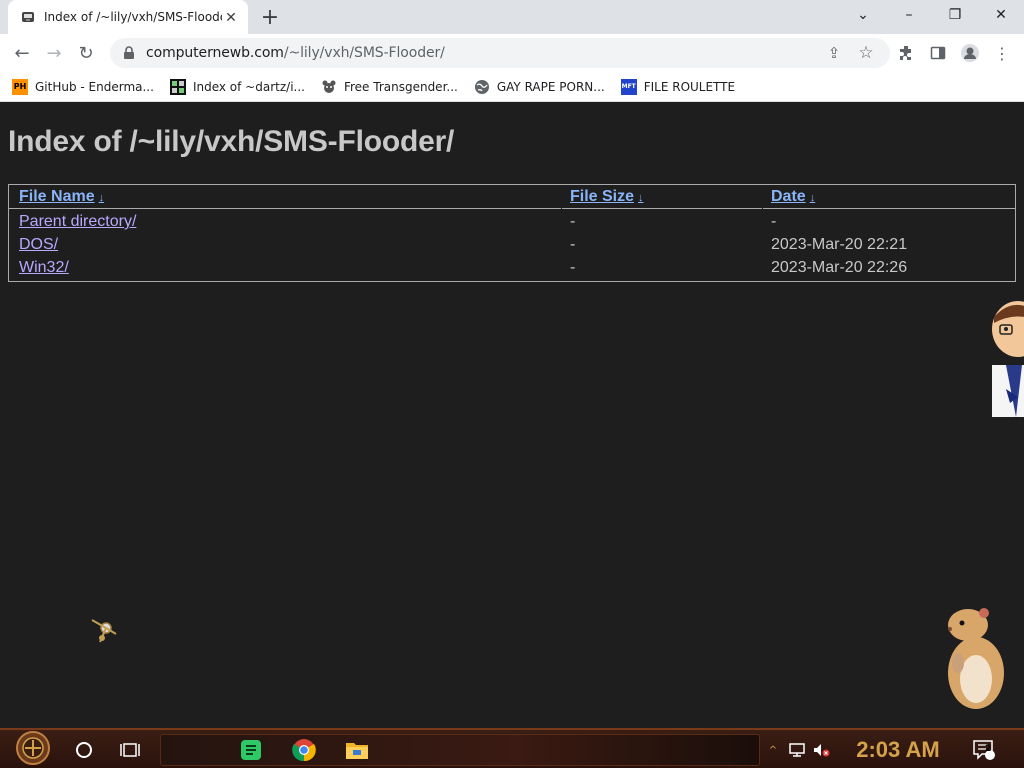 This screenshot has height=768, width=1024. I want to click on url-path: /~lily/vxh/SMS-Flooder/, so click(364, 53).